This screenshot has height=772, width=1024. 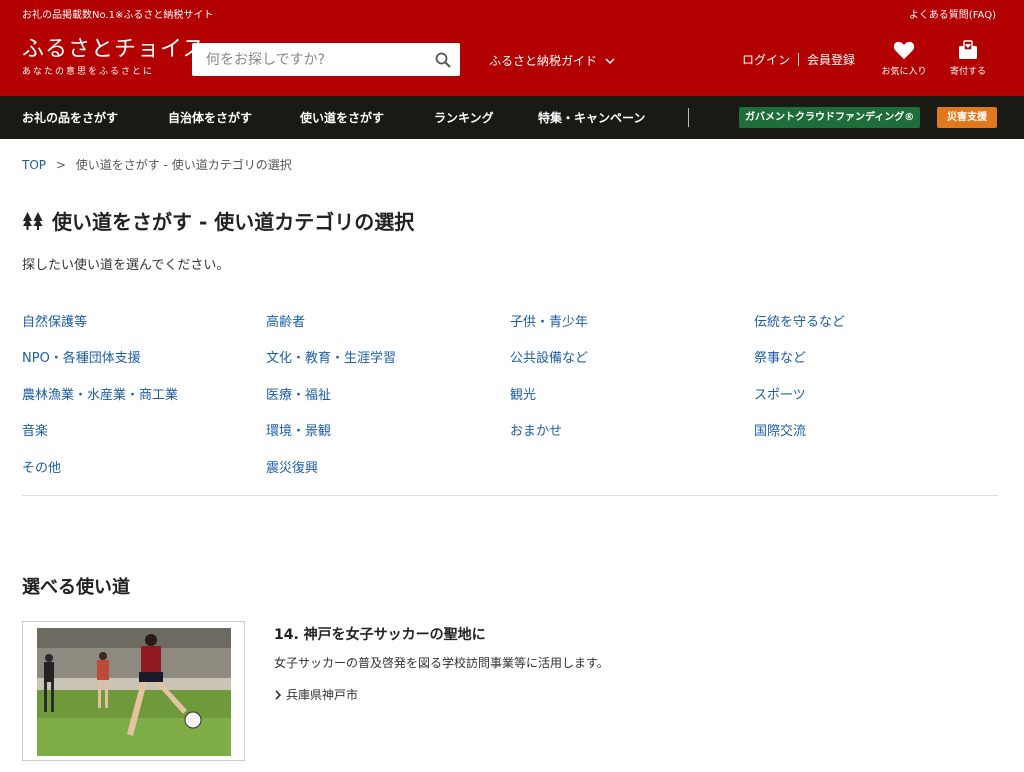 I want to click on category-link: 音楽, so click(x=35, y=429).